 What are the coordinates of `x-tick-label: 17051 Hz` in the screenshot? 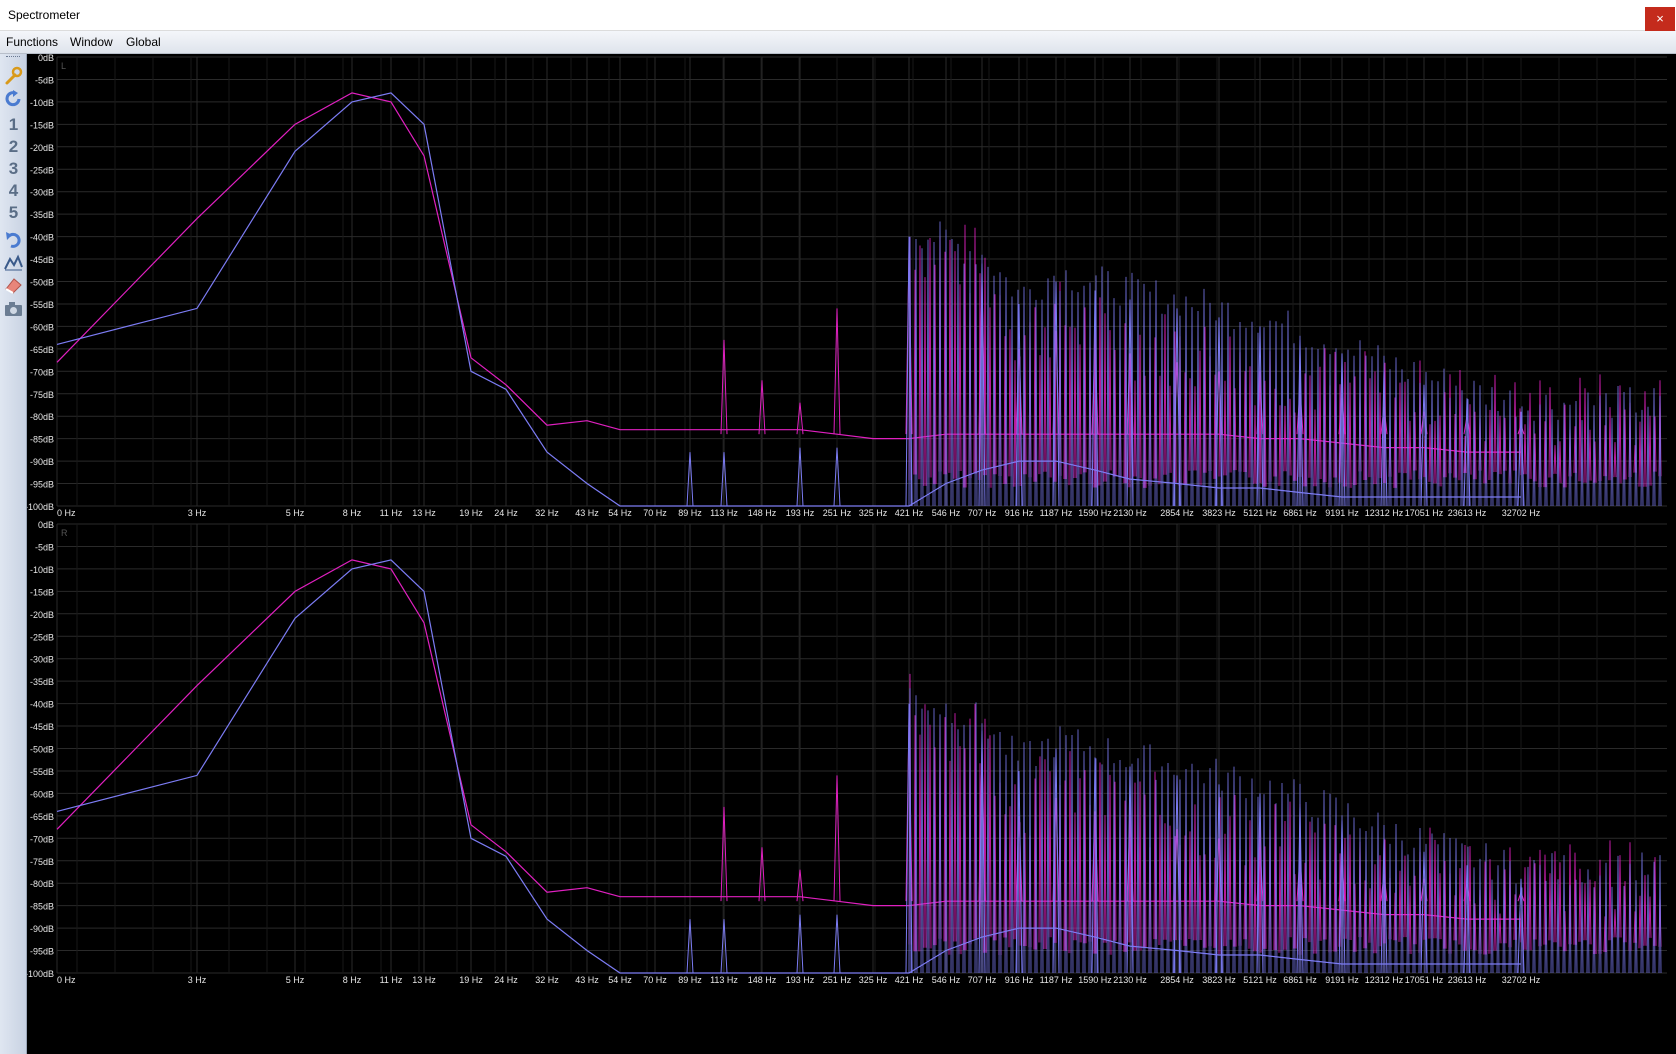 It's located at (1424, 980).